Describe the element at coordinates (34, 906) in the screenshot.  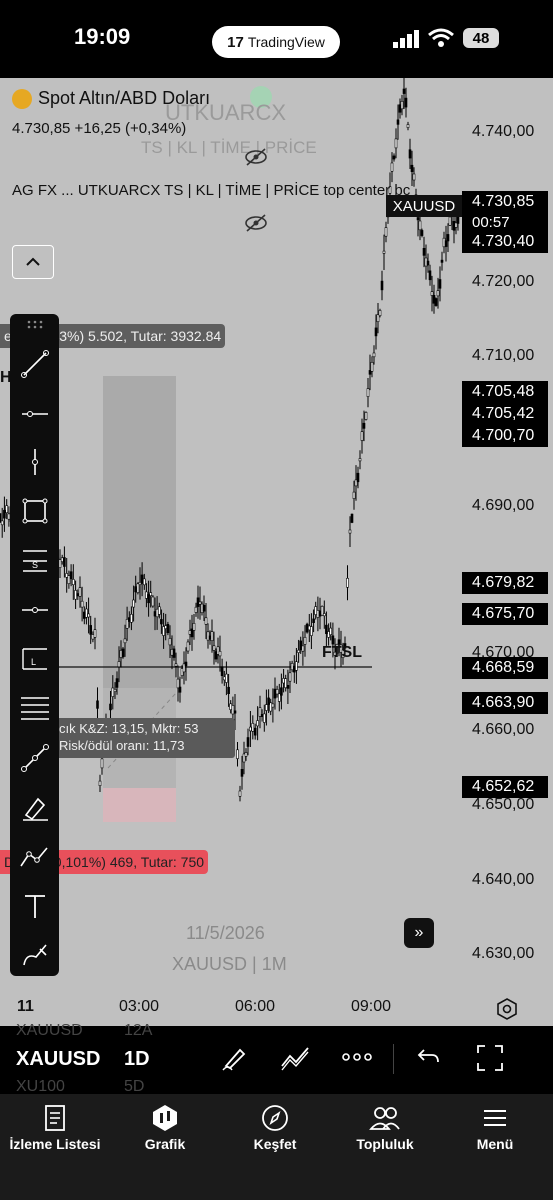
I see `text-tool-icon` at that location.